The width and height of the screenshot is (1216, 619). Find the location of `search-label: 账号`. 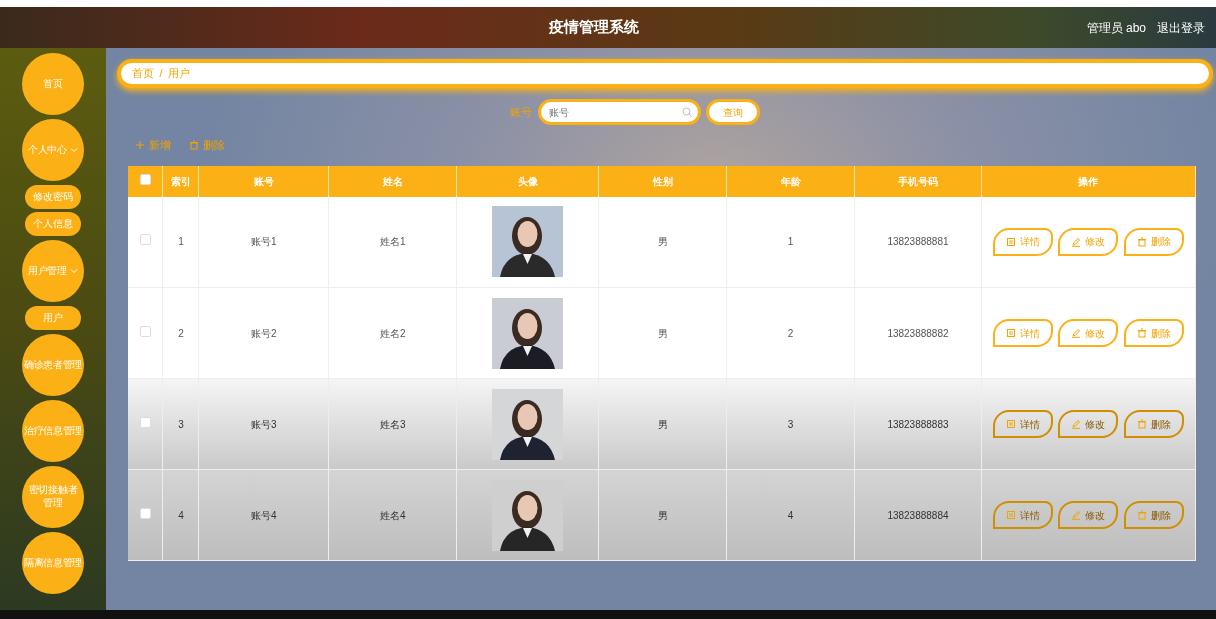

search-label: 账号 is located at coordinates (521, 112).